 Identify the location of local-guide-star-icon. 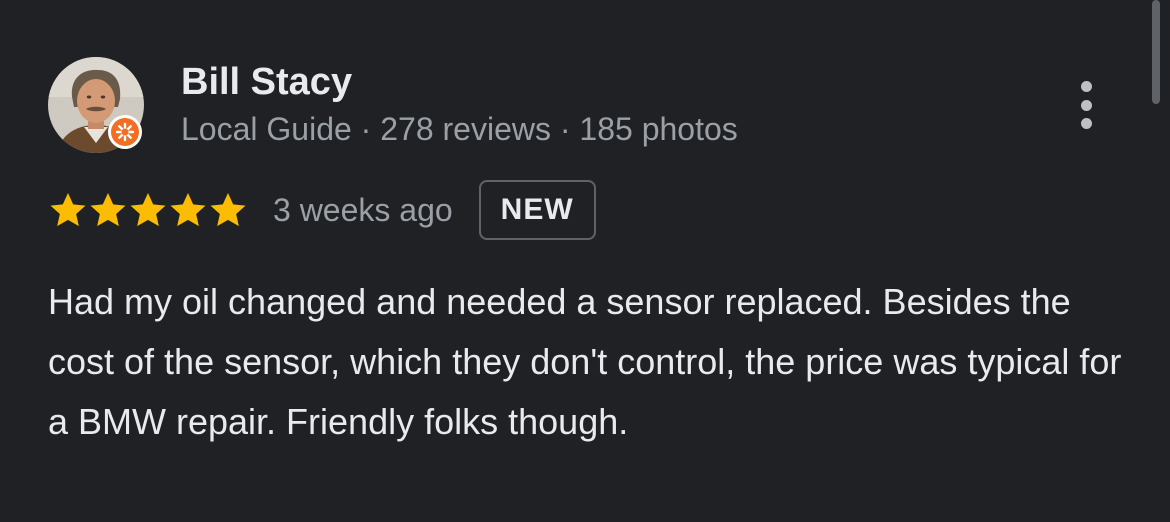
(125, 132).